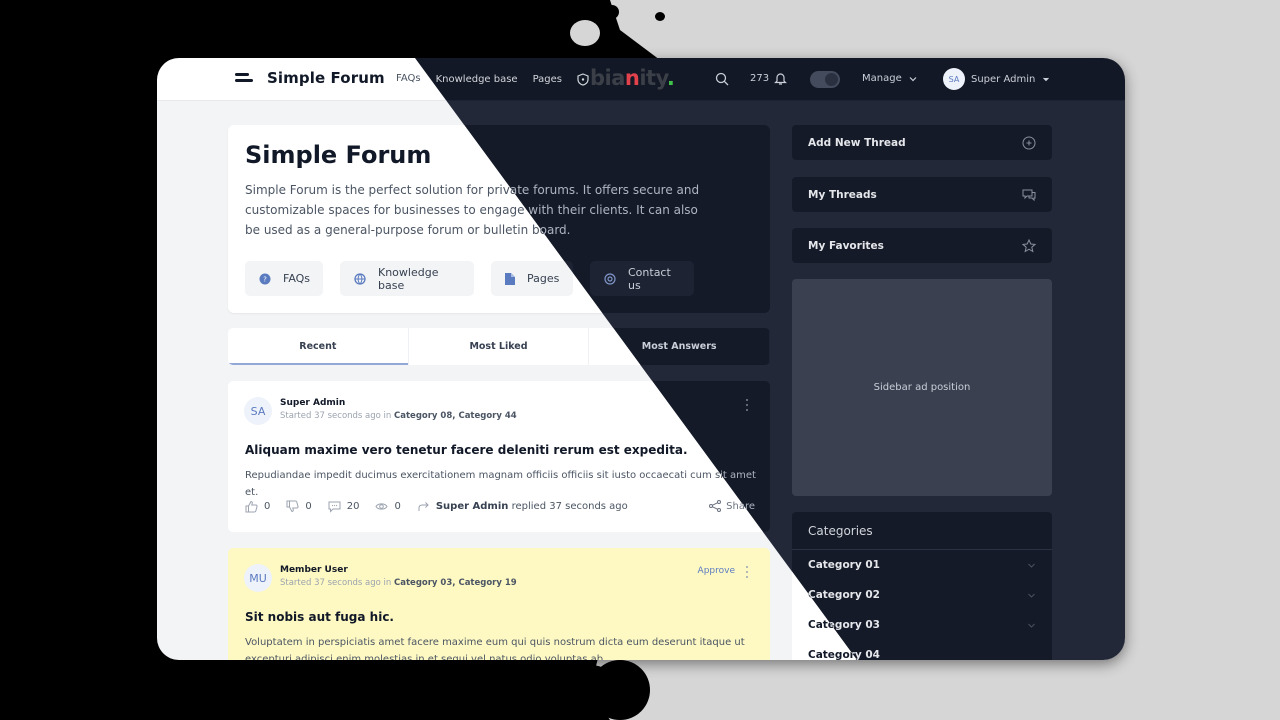 This screenshot has width=1280, height=720. Describe the element at coordinates (258, 578) in the screenshot. I see `author-avatar: MU` at that location.